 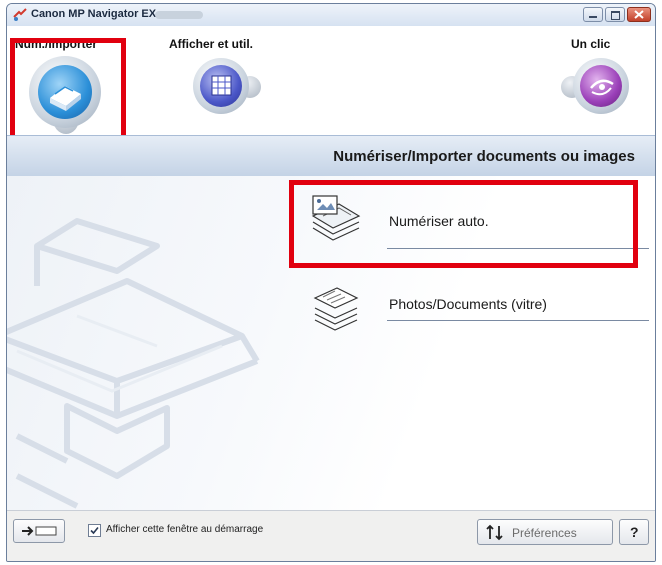 I want to click on grid-view-icon, so click(x=227, y=88).